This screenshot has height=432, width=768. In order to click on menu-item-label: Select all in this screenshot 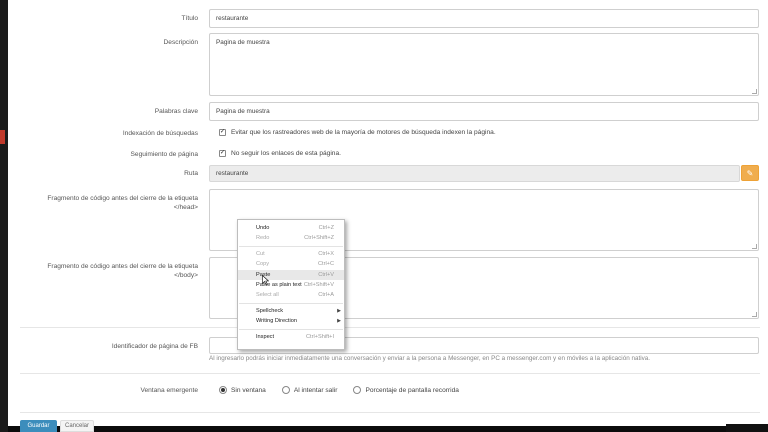, I will do `click(267, 295)`.